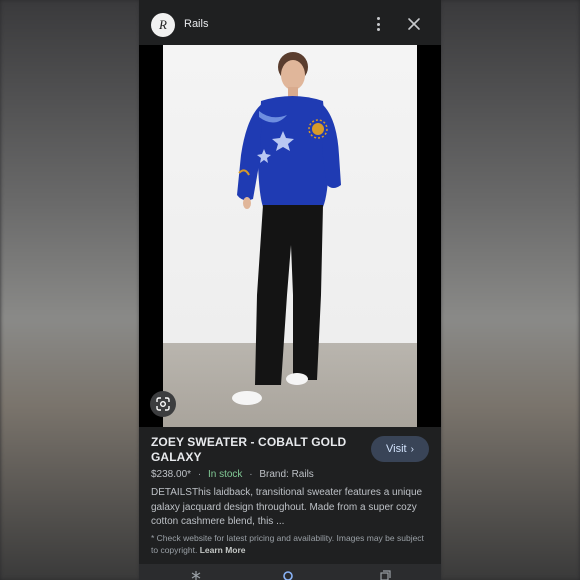  What do you see at coordinates (378, 24) in the screenshot?
I see `more-vert-icon` at bounding box center [378, 24].